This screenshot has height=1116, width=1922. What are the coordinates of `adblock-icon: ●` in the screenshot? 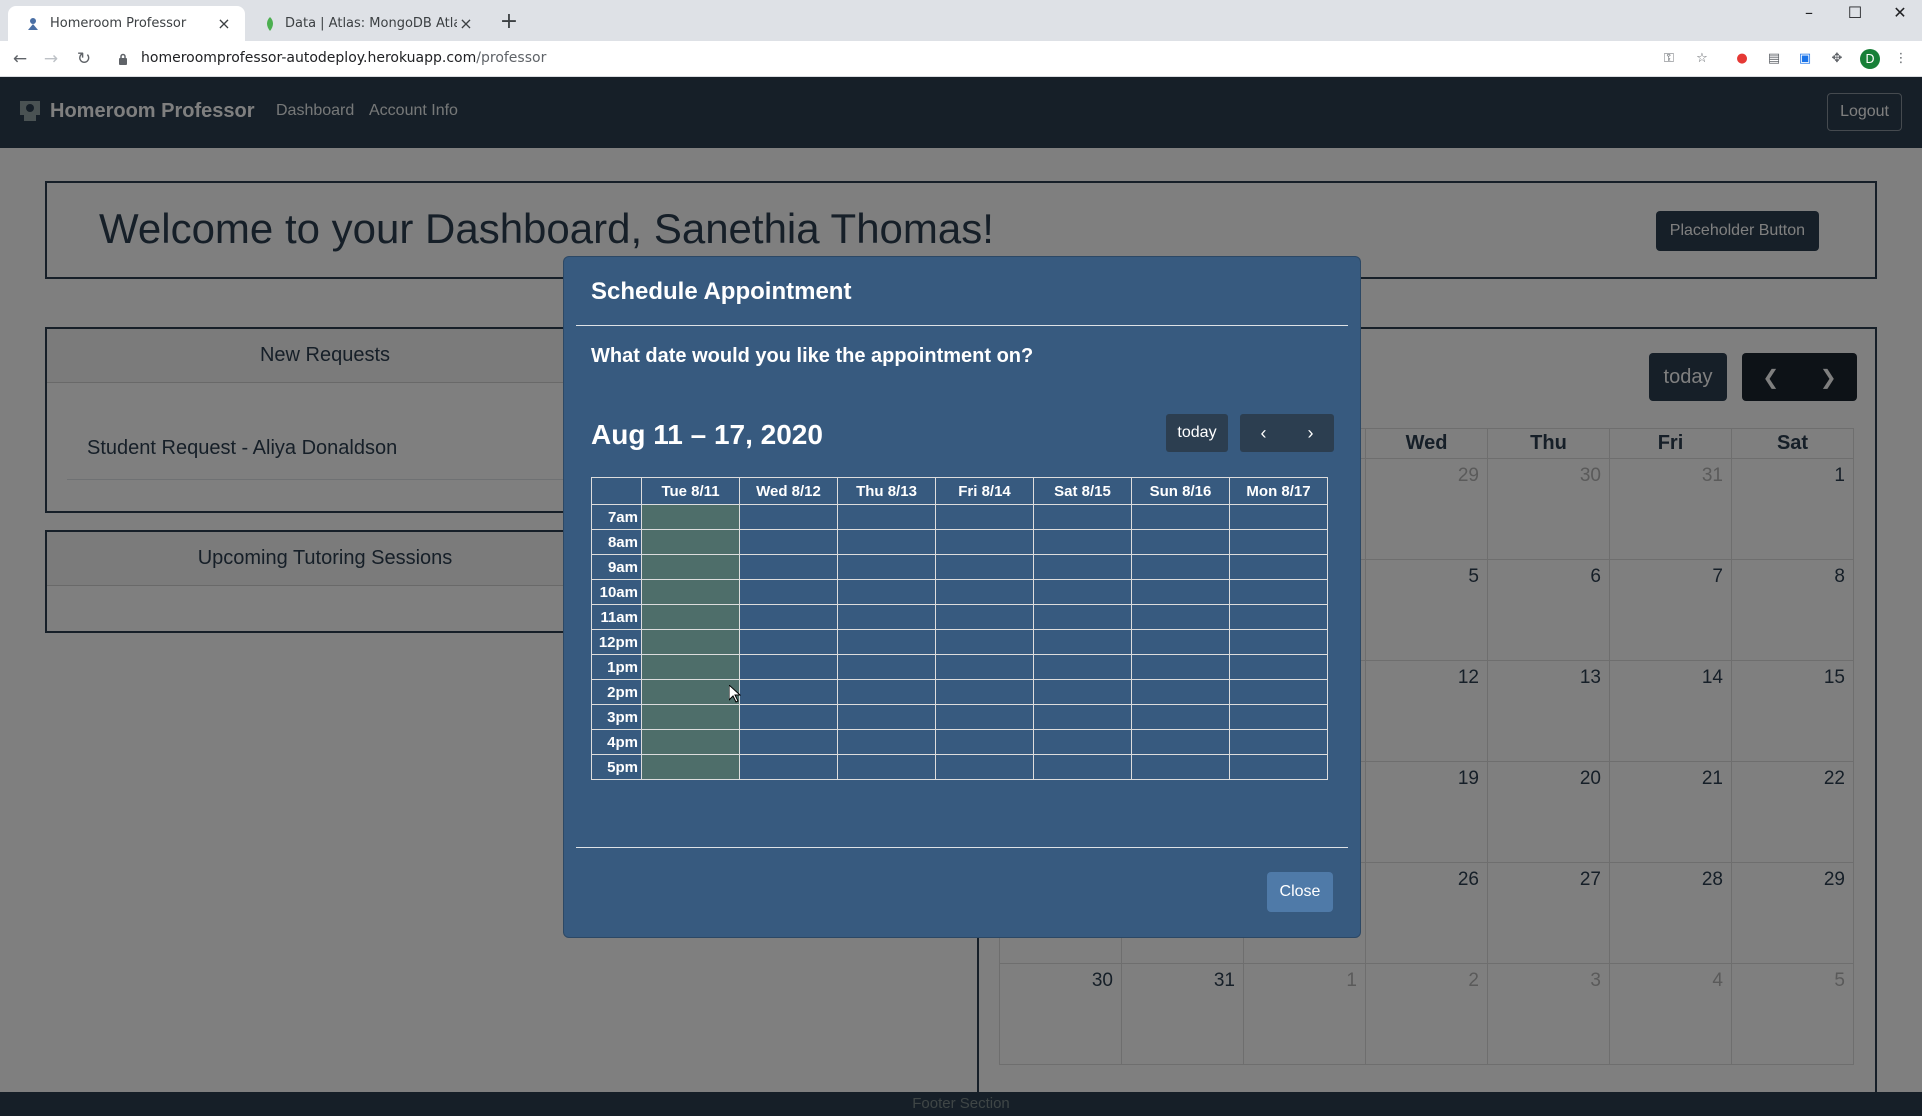 It's located at (1742, 59).